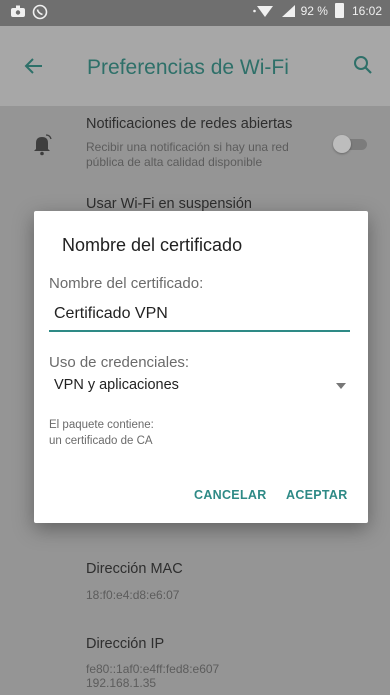 This screenshot has height=695, width=390. Describe the element at coordinates (188, 67) in the screenshot. I see `page-title: Preferencias de Wi-Fi` at that location.